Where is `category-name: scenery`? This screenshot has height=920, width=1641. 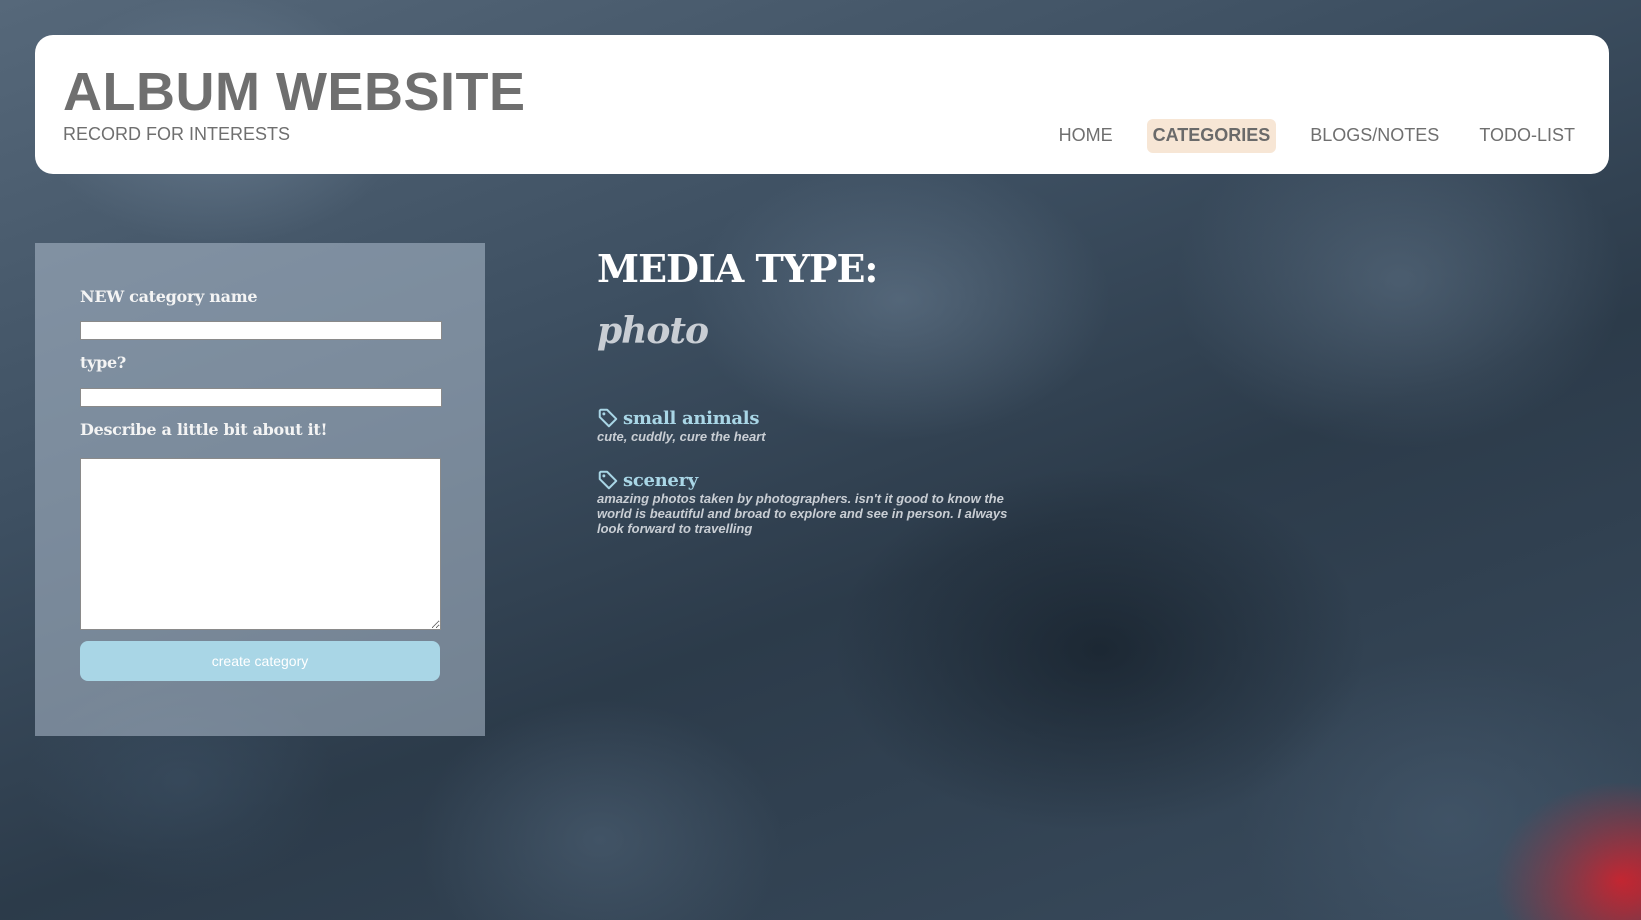 category-name: scenery is located at coordinates (660, 480).